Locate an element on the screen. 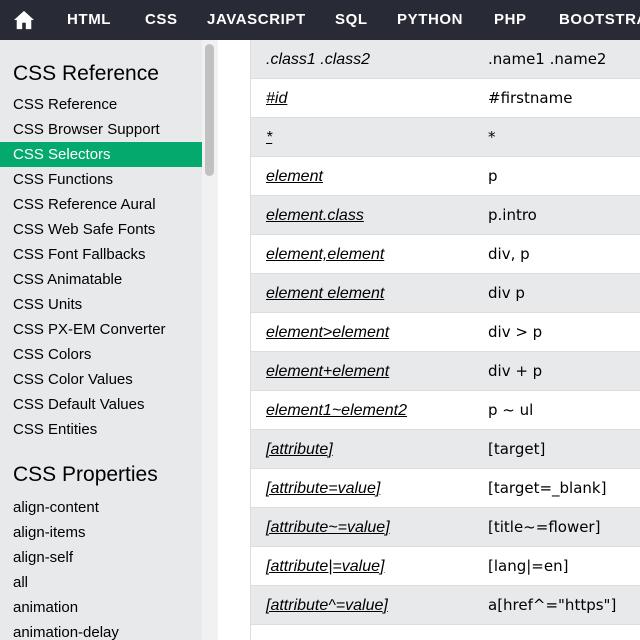 The height and width of the screenshot is (640, 640). sidebar-link-css-px-em-converter: CSS PX-EM Converter is located at coordinates (101, 329).